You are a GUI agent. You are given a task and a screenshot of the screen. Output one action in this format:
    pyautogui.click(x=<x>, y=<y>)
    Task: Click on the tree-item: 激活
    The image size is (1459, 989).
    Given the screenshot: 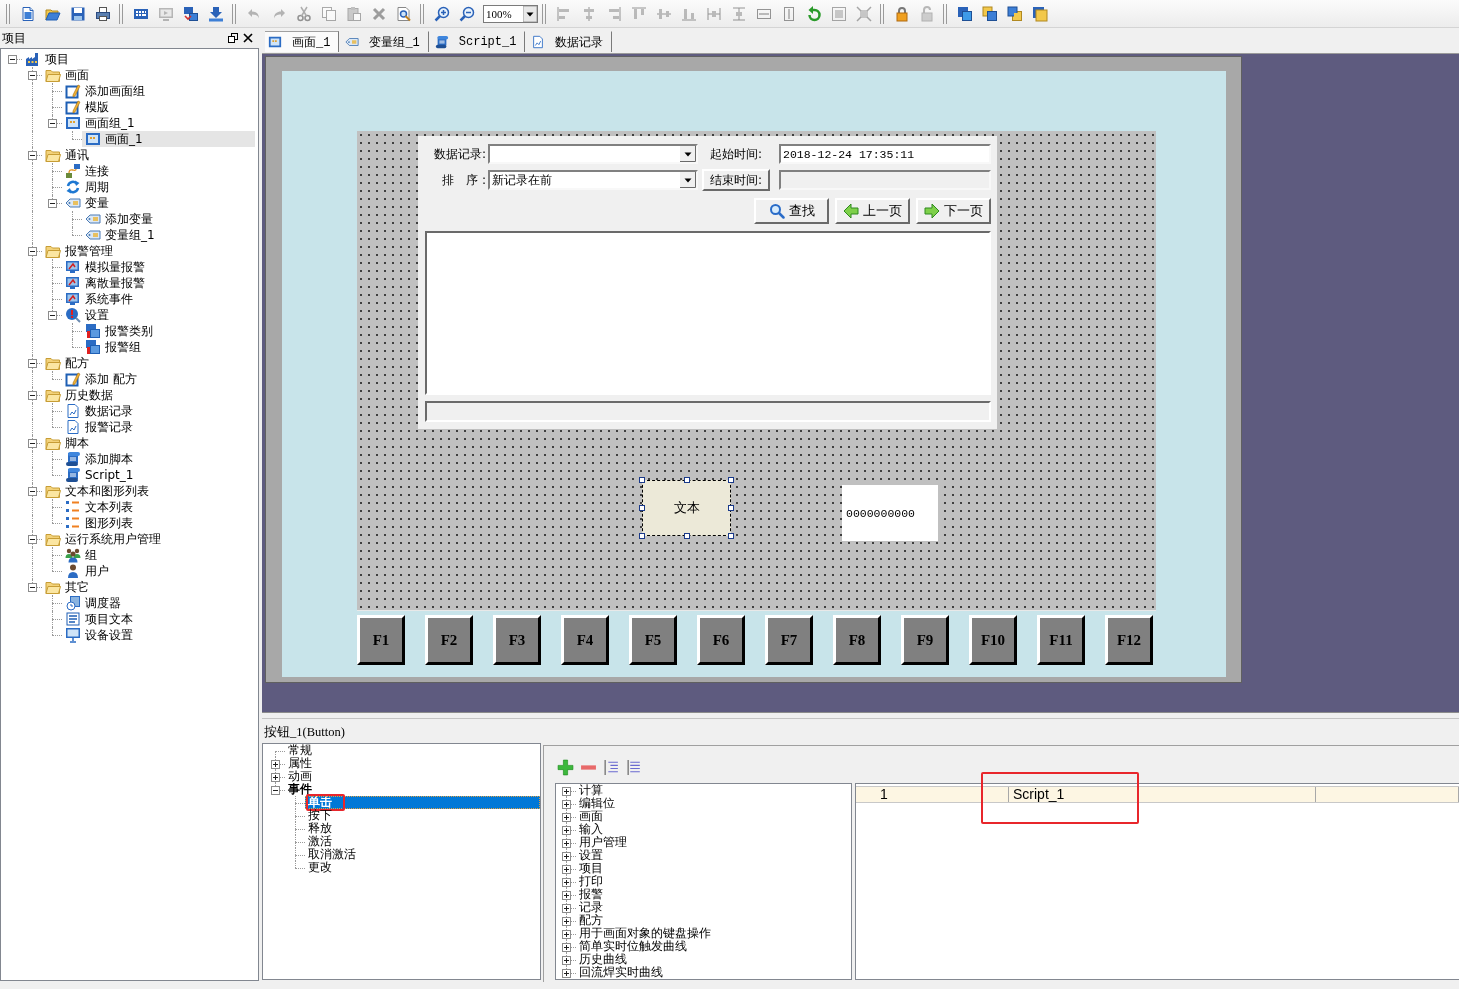 What is the action you would take?
    pyautogui.click(x=318, y=841)
    